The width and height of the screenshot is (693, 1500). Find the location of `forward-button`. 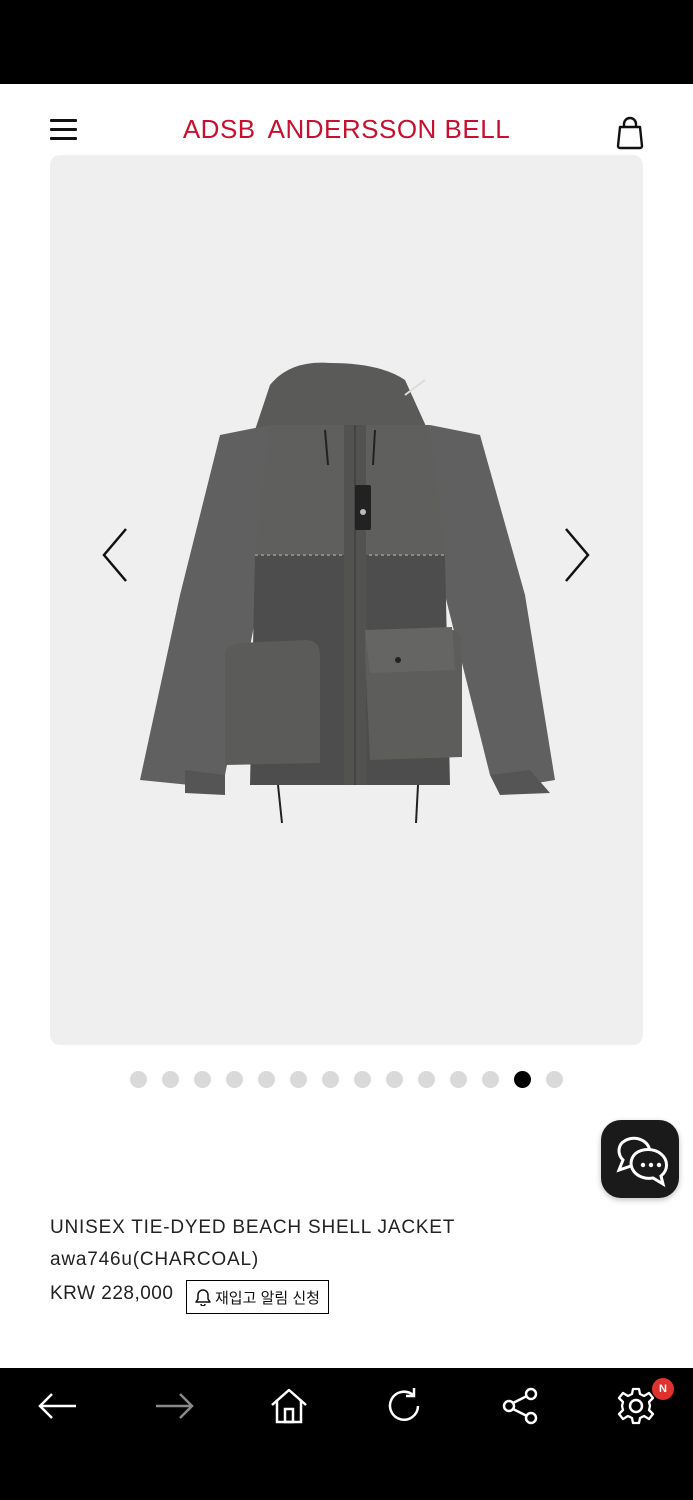

forward-button is located at coordinates (174, 1406).